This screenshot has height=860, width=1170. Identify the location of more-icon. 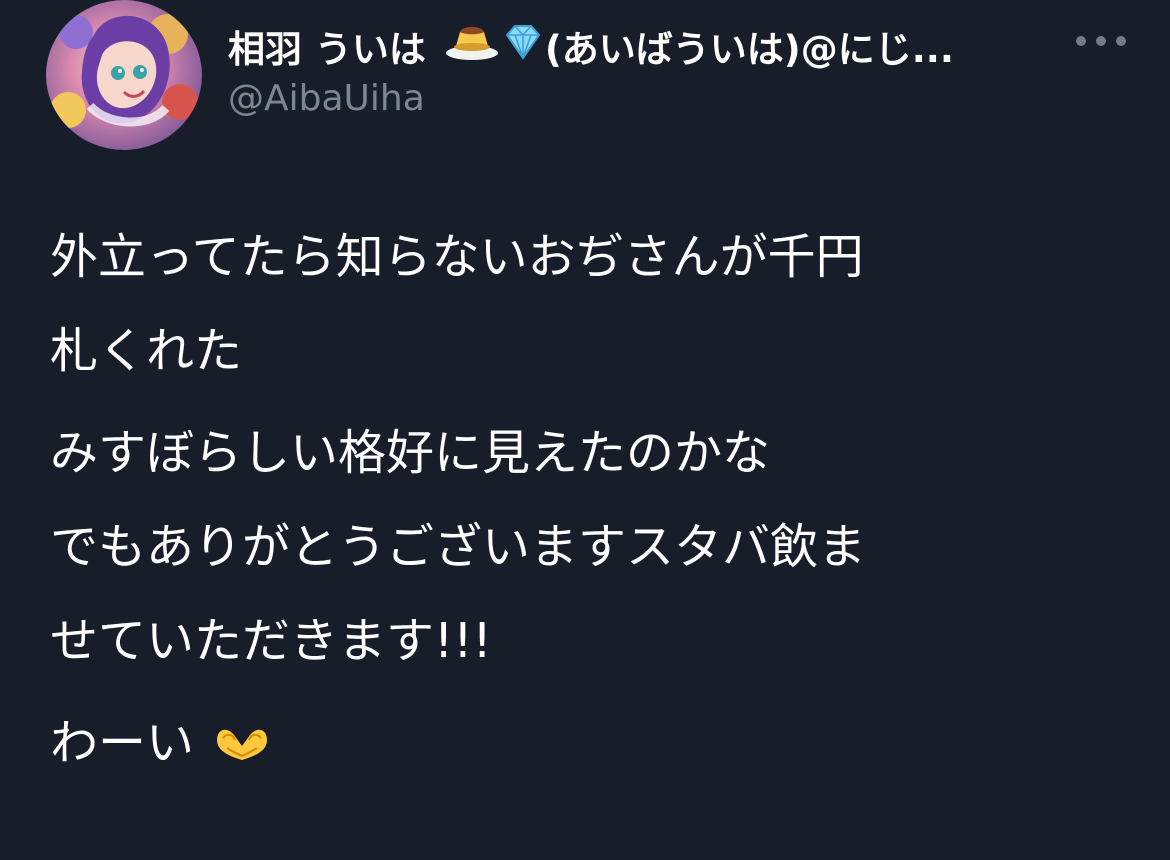
(1101, 41).